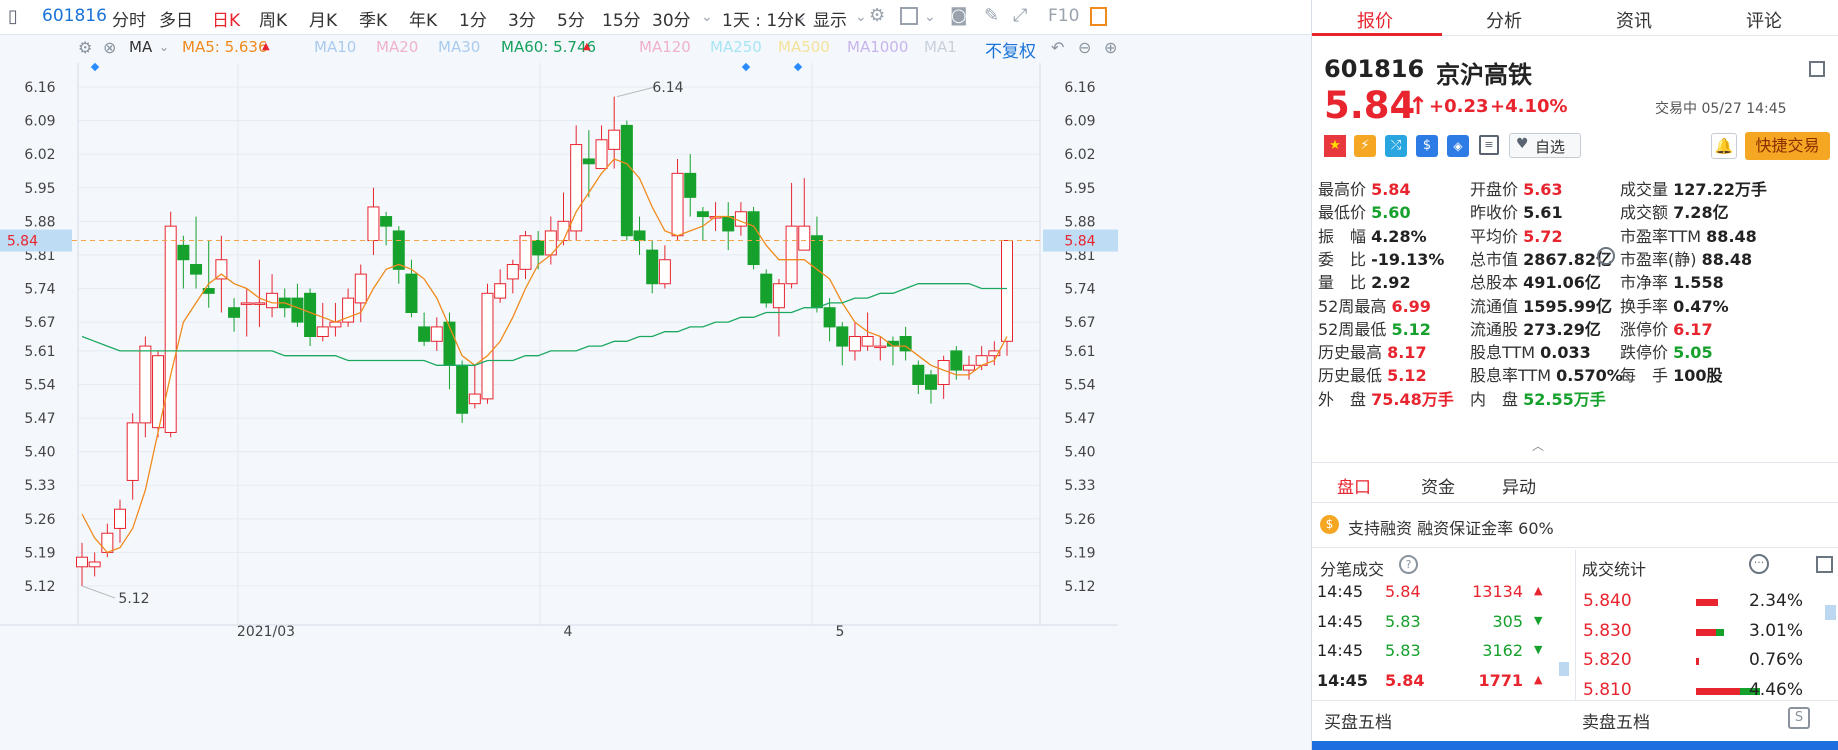 The height and width of the screenshot is (750, 1838). I want to click on undo-icon: ↶, so click(1057, 47).